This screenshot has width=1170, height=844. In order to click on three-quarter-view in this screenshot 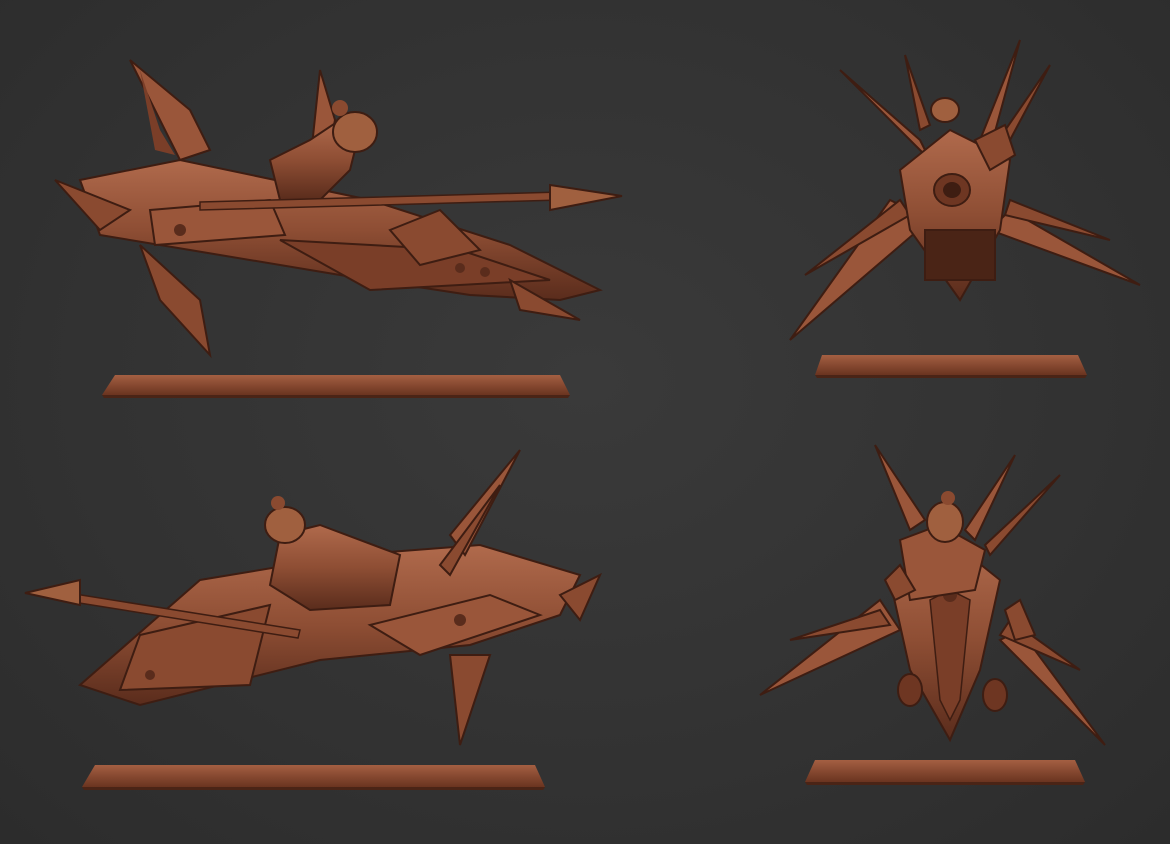, I will do `click(950, 620)`.